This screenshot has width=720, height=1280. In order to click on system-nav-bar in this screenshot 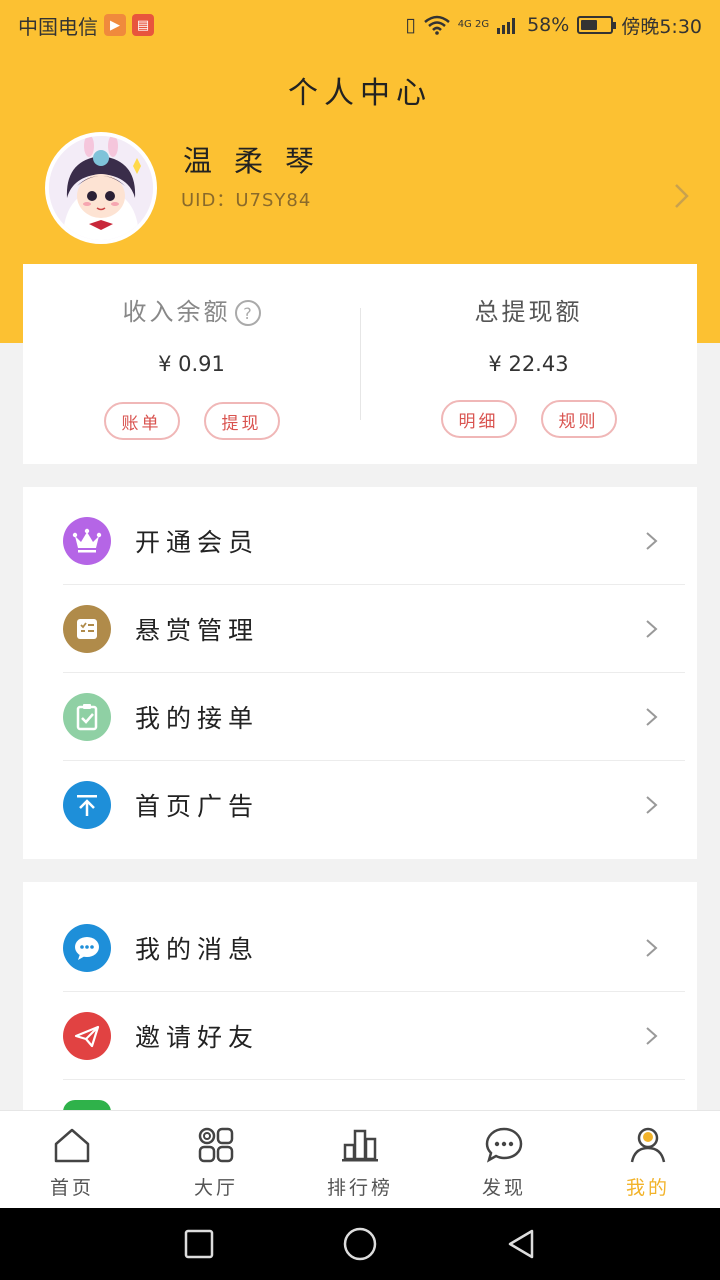, I will do `click(360, 1244)`.